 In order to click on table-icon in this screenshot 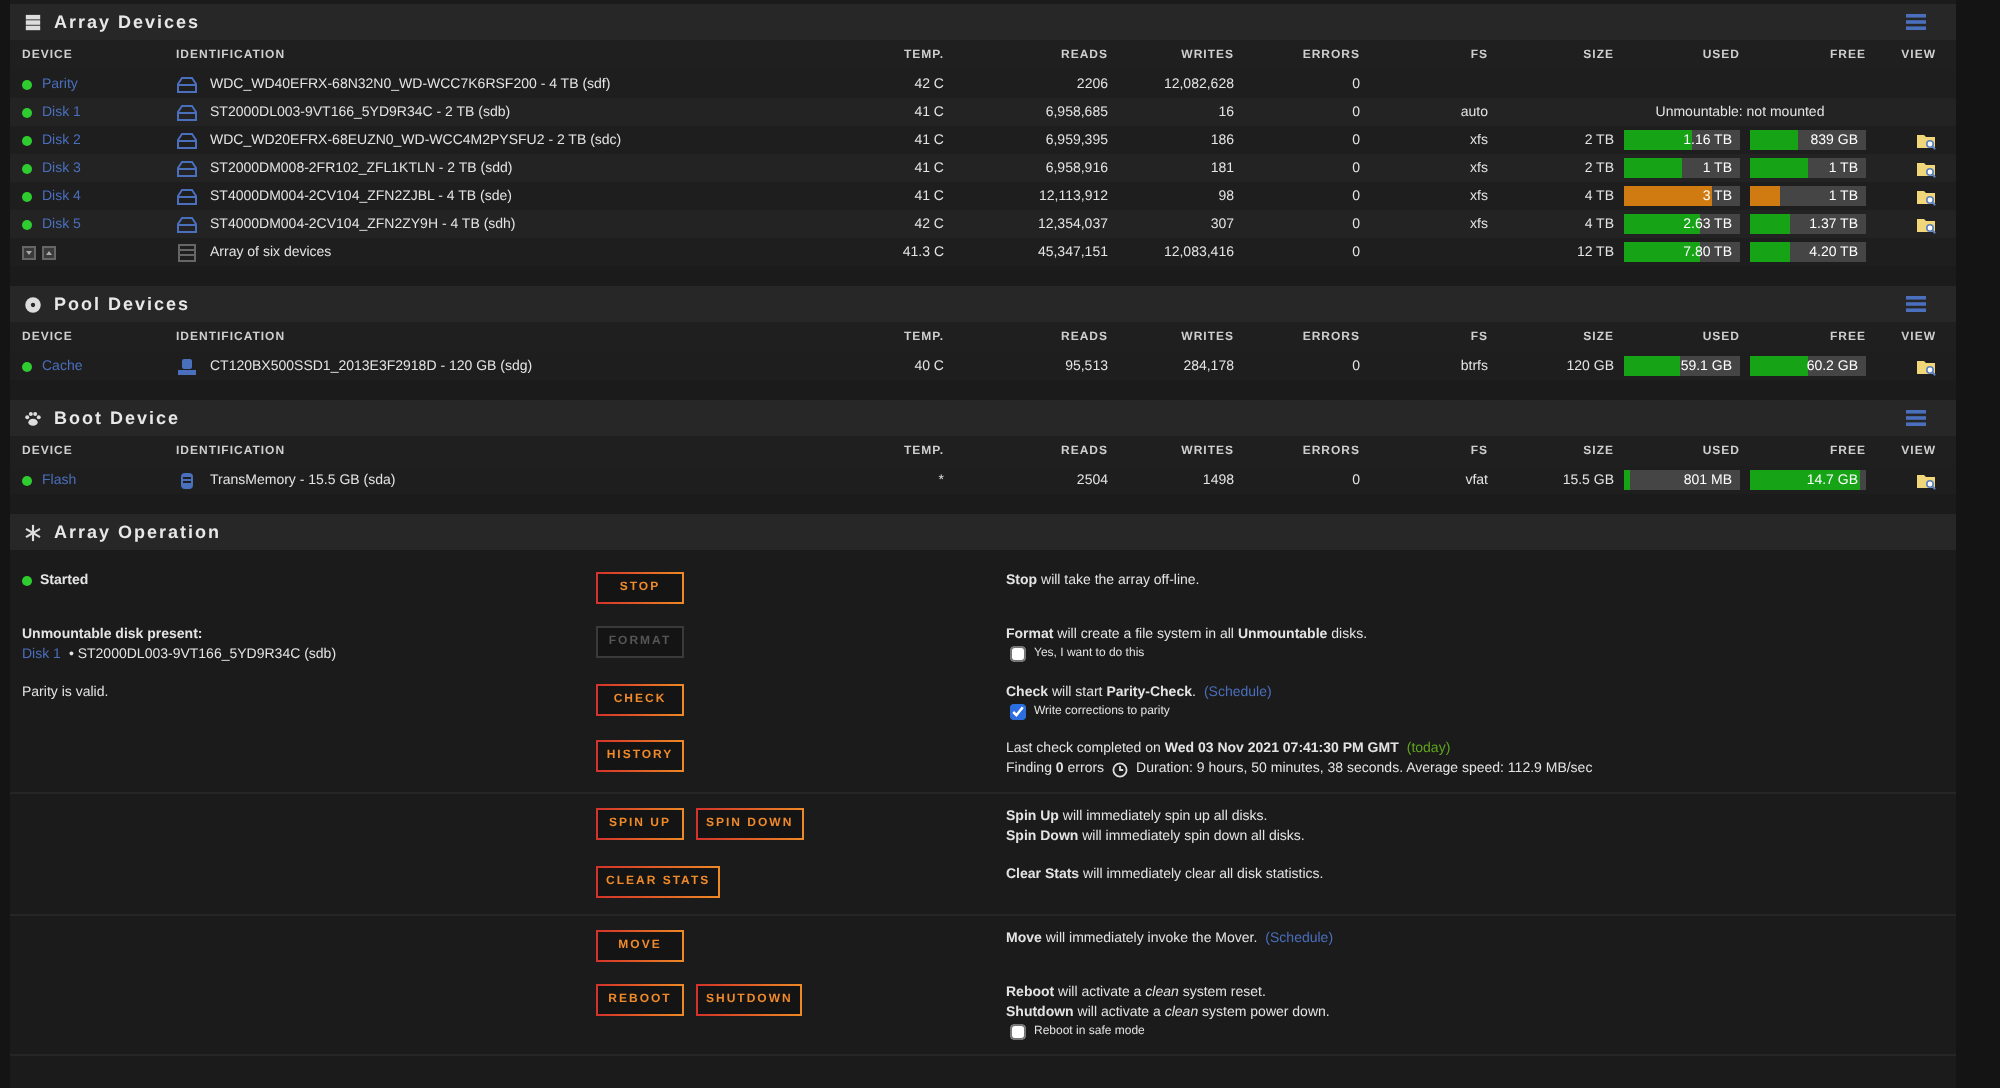, I will do `click(187, 252)`.